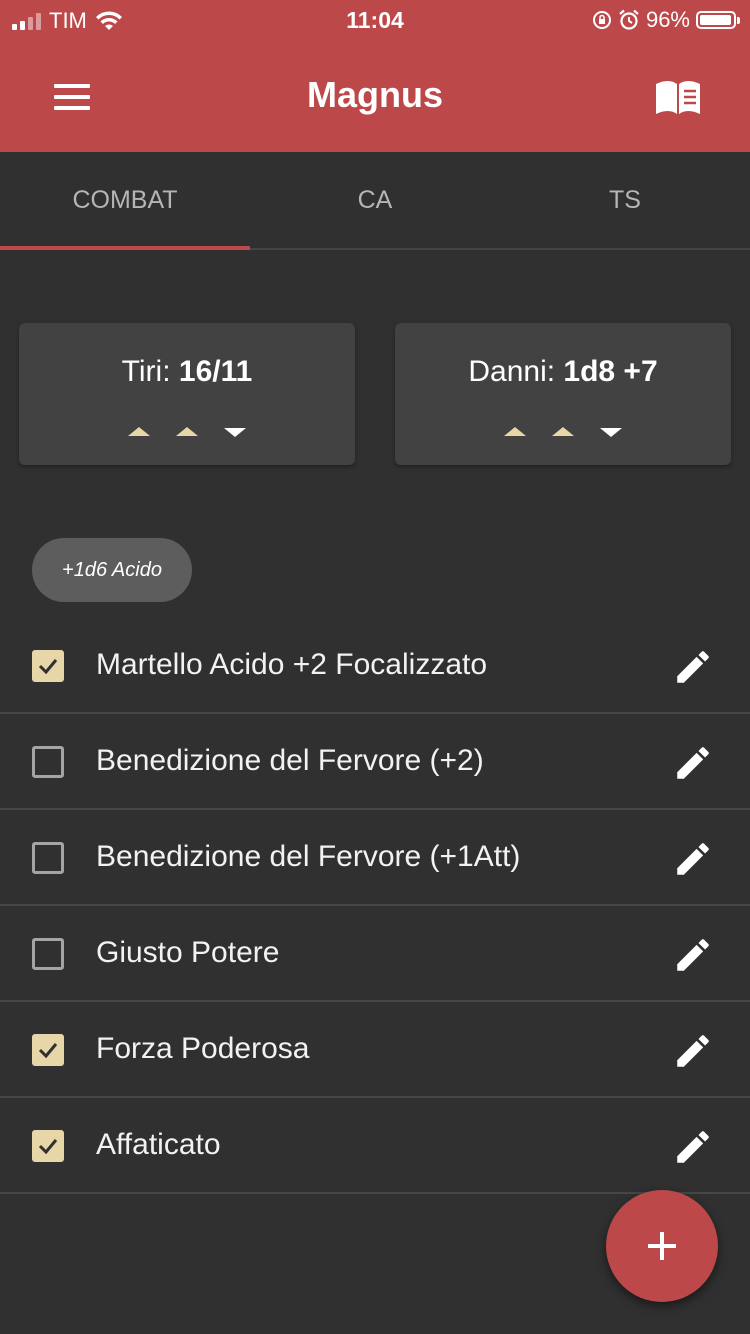 The height and width of the screenshot is (1334, 750). I want to click on modifier-label: Martello Acido +2 Focalizzato, so click(292, 664).